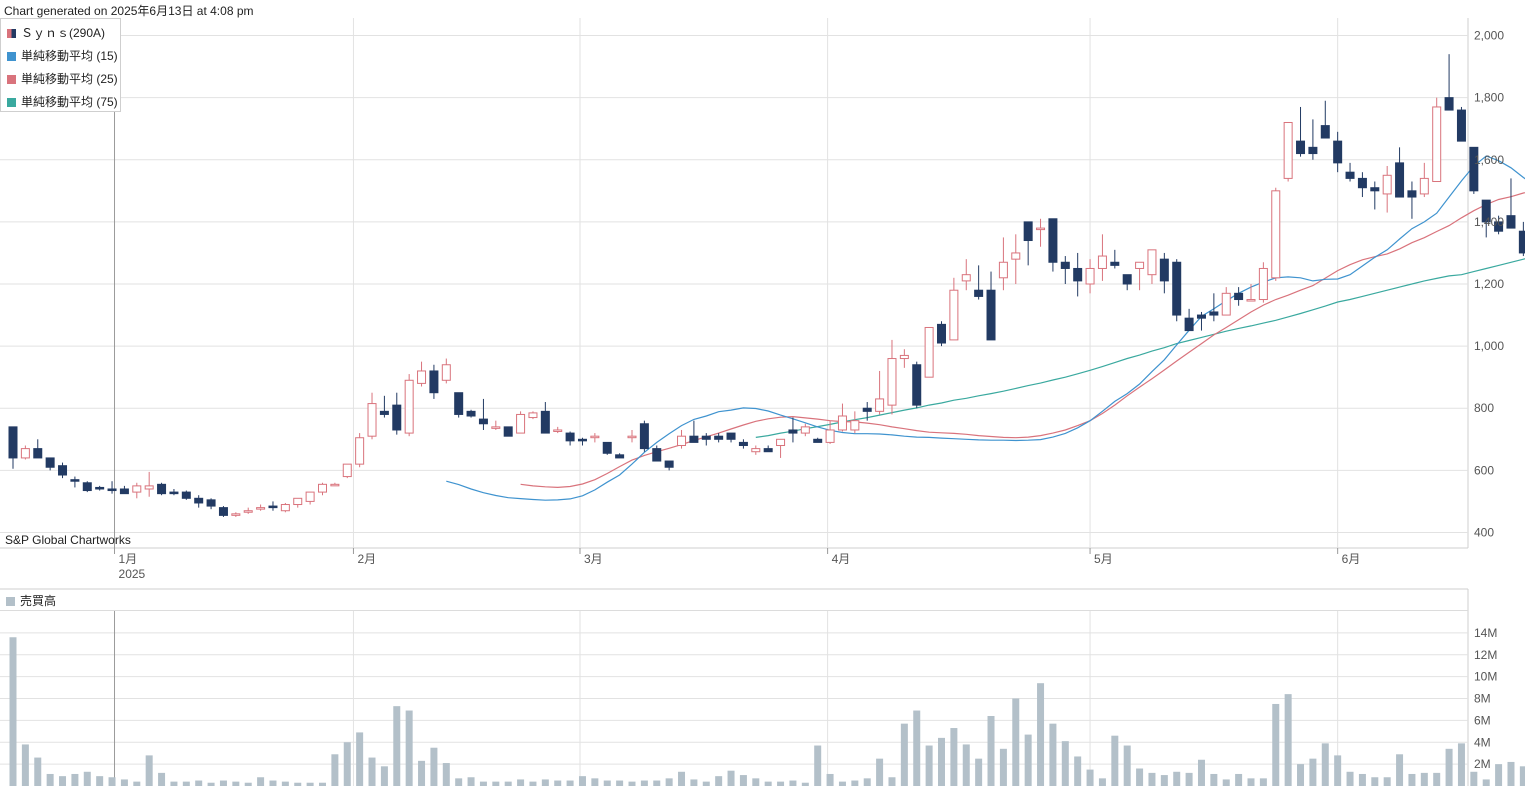 This screenshot has width=1525, height=788. Describe the element at coordinates (1485, 677) in the screenshot. I see `volume-tick-label: 10M` at that location.